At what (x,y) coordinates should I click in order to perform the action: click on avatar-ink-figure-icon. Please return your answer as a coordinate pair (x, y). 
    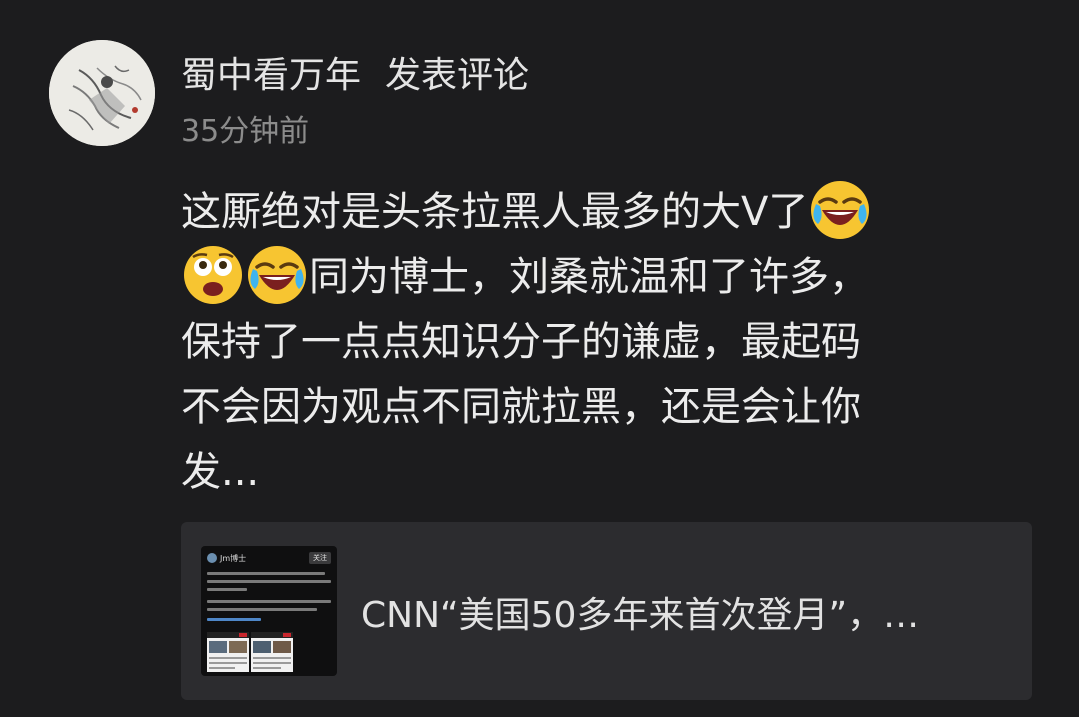
    Looking at the image, I should click on (102, 93).